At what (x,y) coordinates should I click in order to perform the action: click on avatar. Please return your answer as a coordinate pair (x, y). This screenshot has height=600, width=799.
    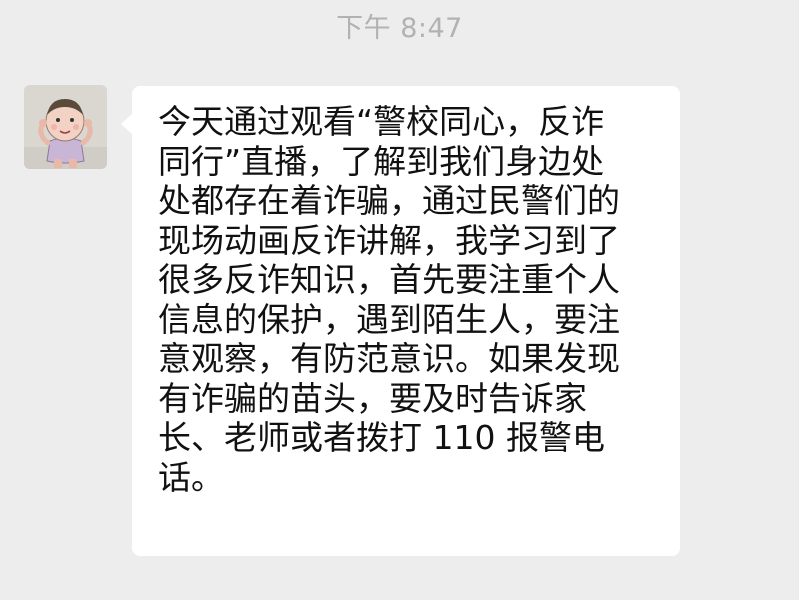
    Looking at the image, I should click on (65, 127).